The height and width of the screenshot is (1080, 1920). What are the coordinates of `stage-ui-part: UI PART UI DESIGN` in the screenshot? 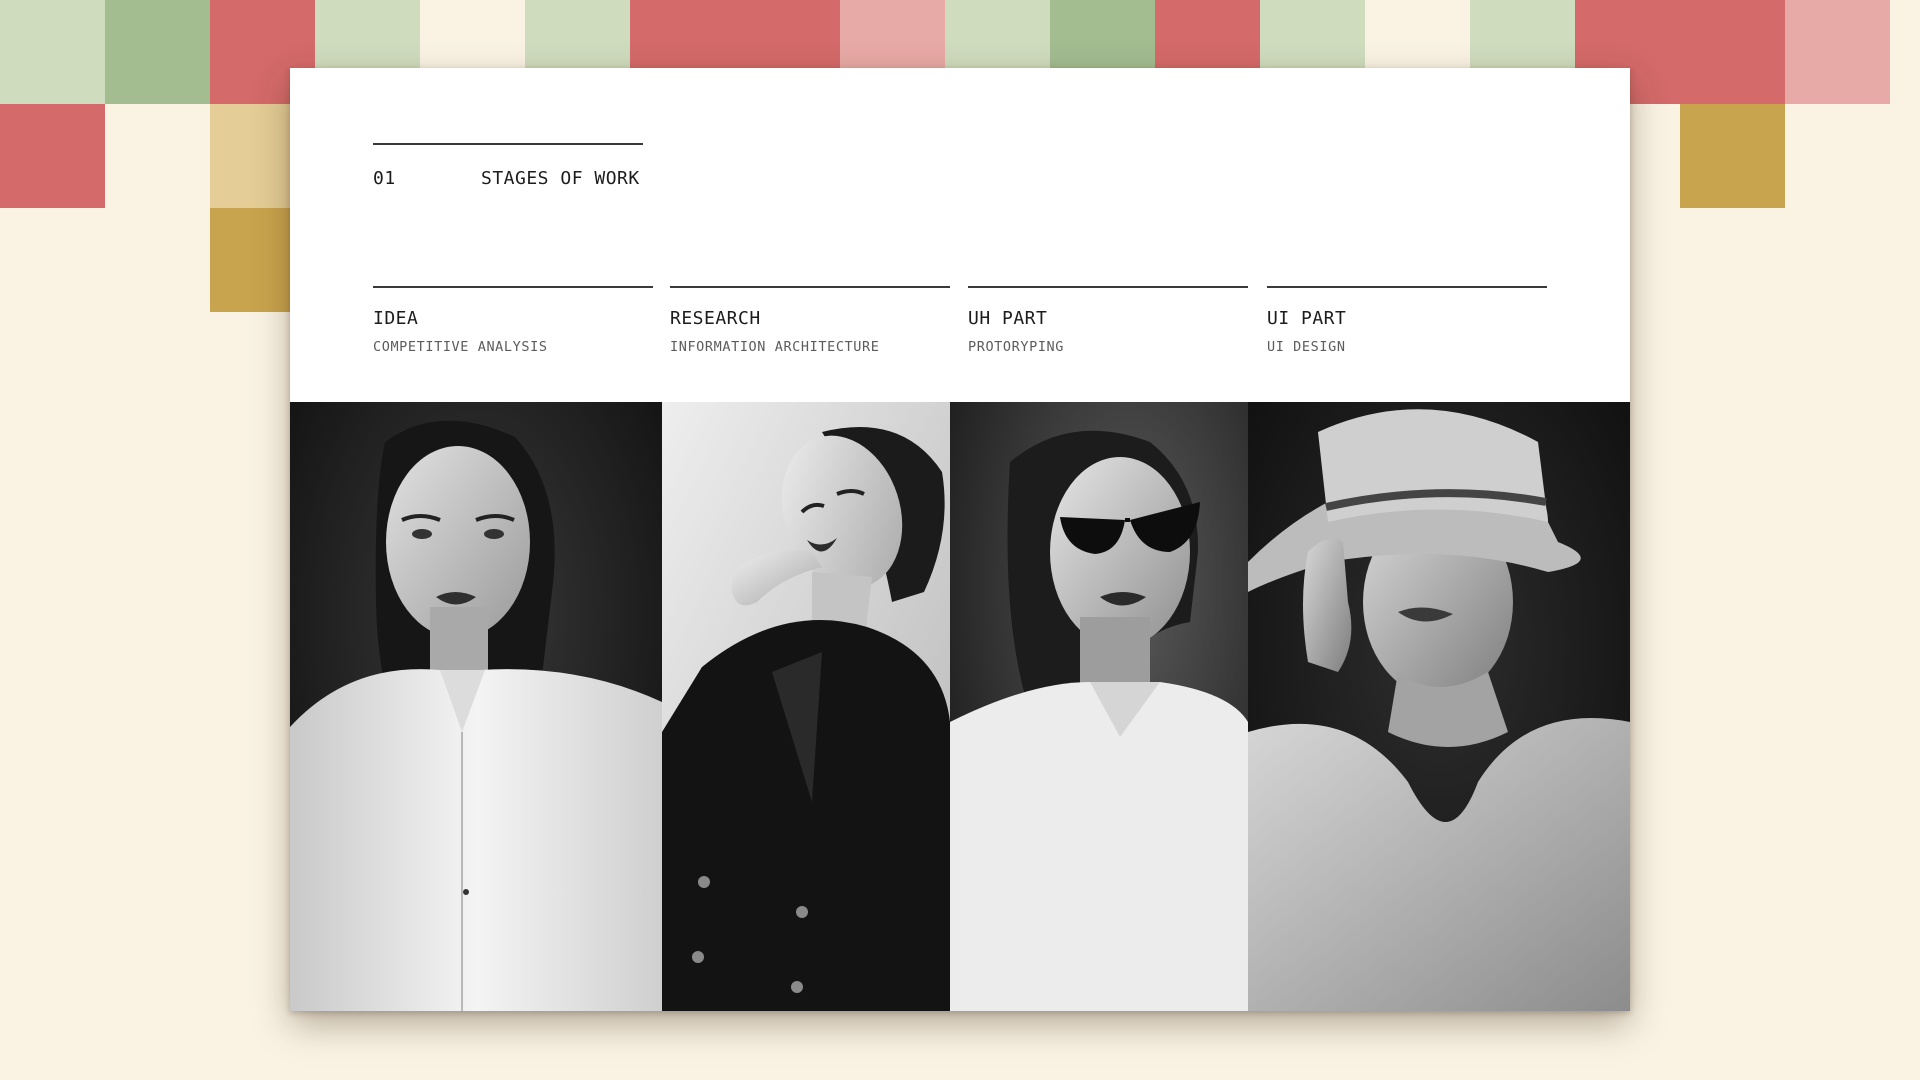 It's located at (1407, 320).